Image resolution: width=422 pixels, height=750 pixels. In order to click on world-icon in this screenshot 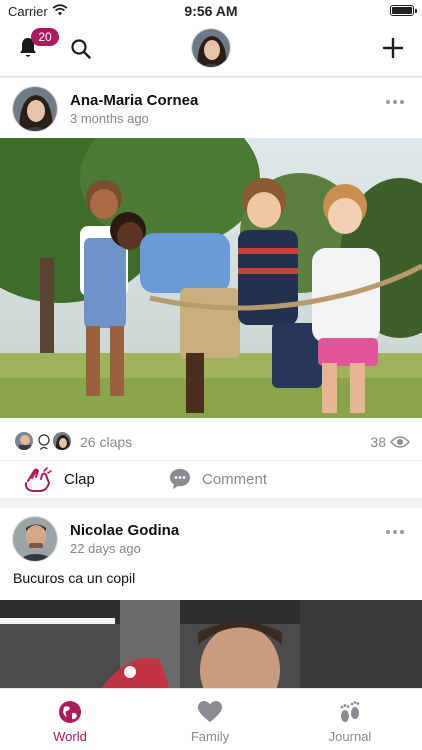, I will do `click(70, 712)`.